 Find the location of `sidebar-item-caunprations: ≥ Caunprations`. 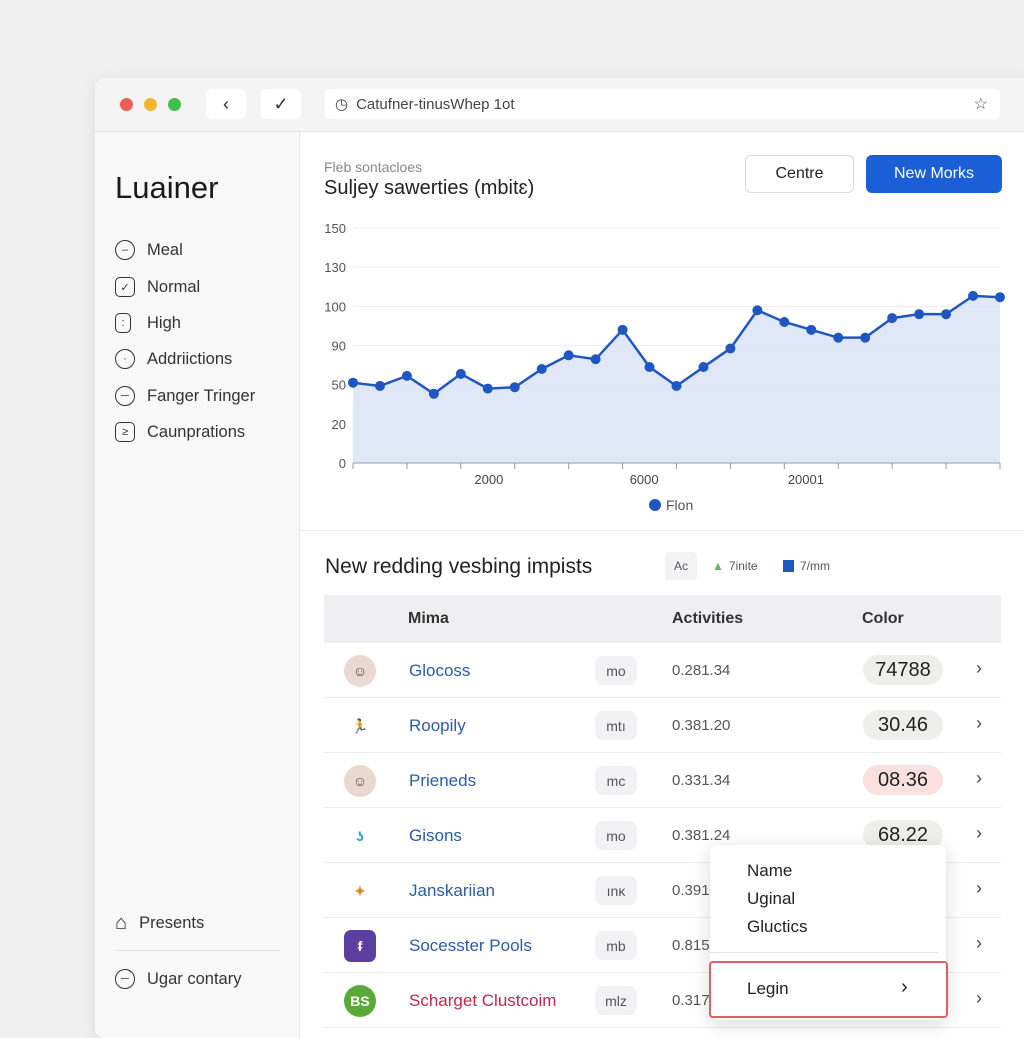

sidebar-item-caunprations: ≥ Caunprations is located at coordinates (180, 432).